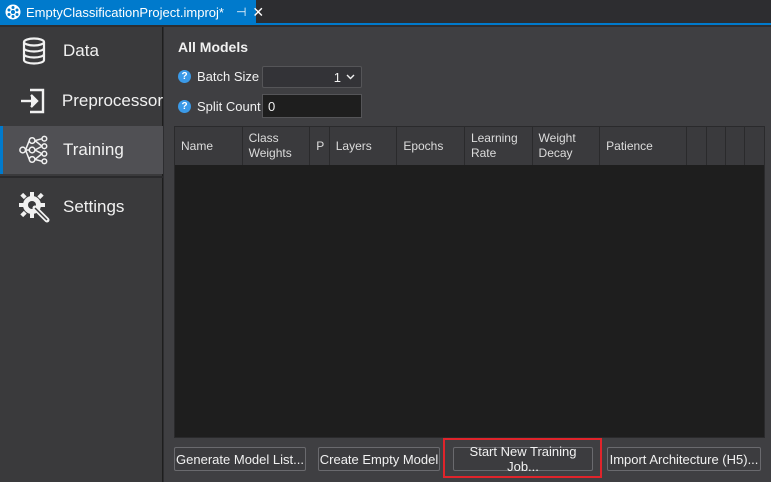  Describe the element at coordinates (125, 12) in the screenshot. I see `document-tab-title: EmptyClassificationProject.improj*` at that location.